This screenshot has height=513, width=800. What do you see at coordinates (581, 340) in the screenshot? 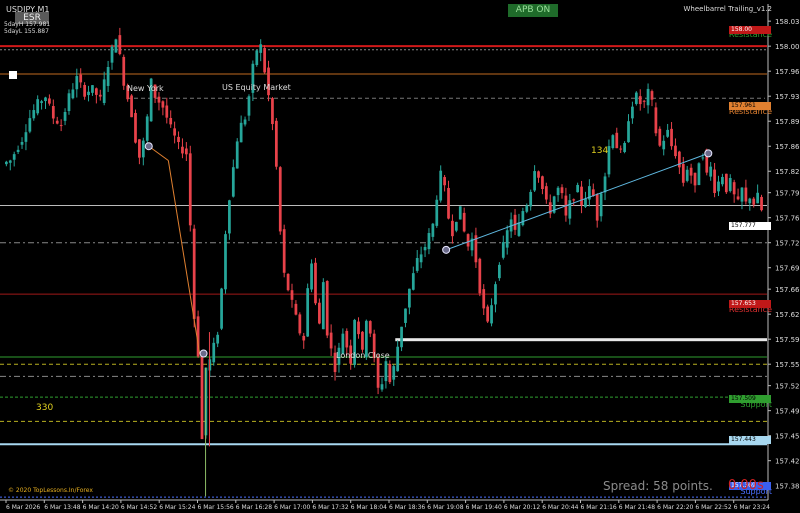
I see `london-close-bar` at bounding box center [581, 340].